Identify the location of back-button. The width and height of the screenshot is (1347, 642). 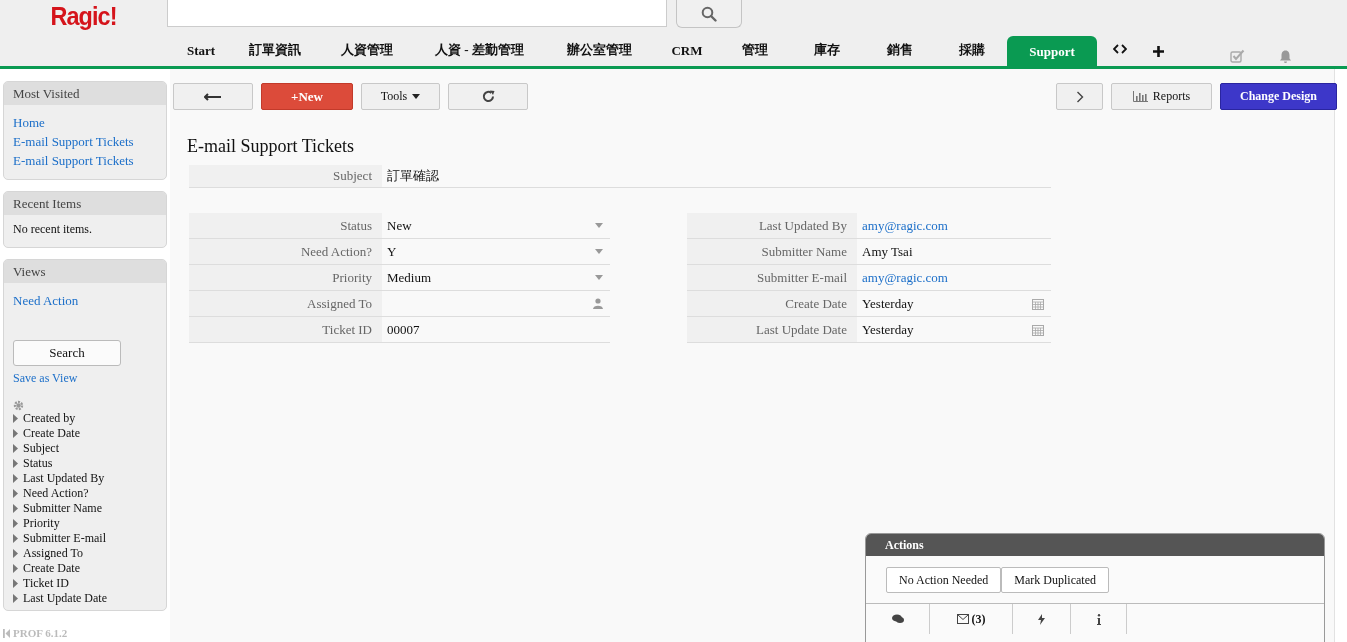
(213, 96).